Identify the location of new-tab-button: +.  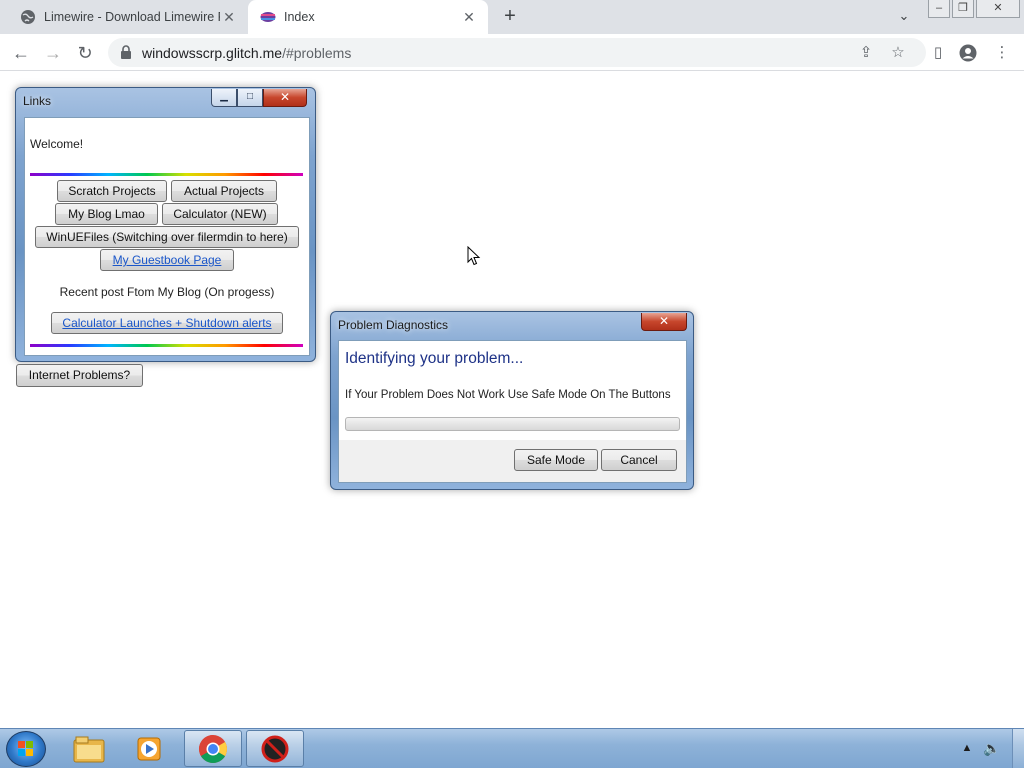
(510, 17).